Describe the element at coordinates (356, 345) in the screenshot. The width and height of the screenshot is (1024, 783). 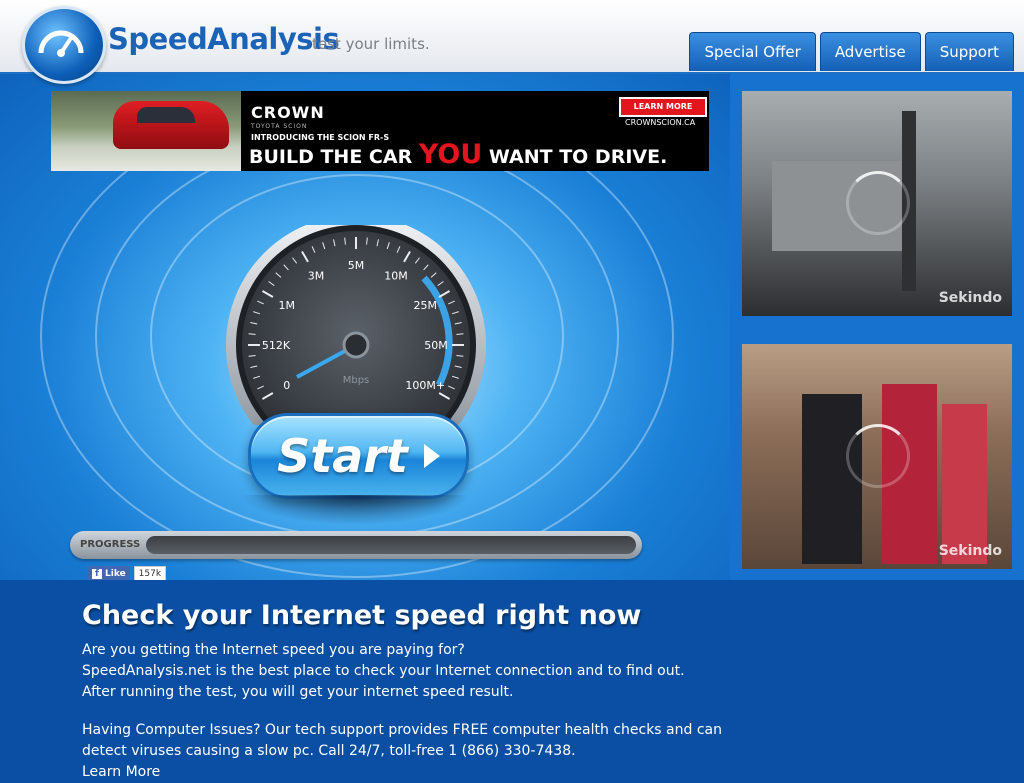
I see `gauge-hub` at that location.